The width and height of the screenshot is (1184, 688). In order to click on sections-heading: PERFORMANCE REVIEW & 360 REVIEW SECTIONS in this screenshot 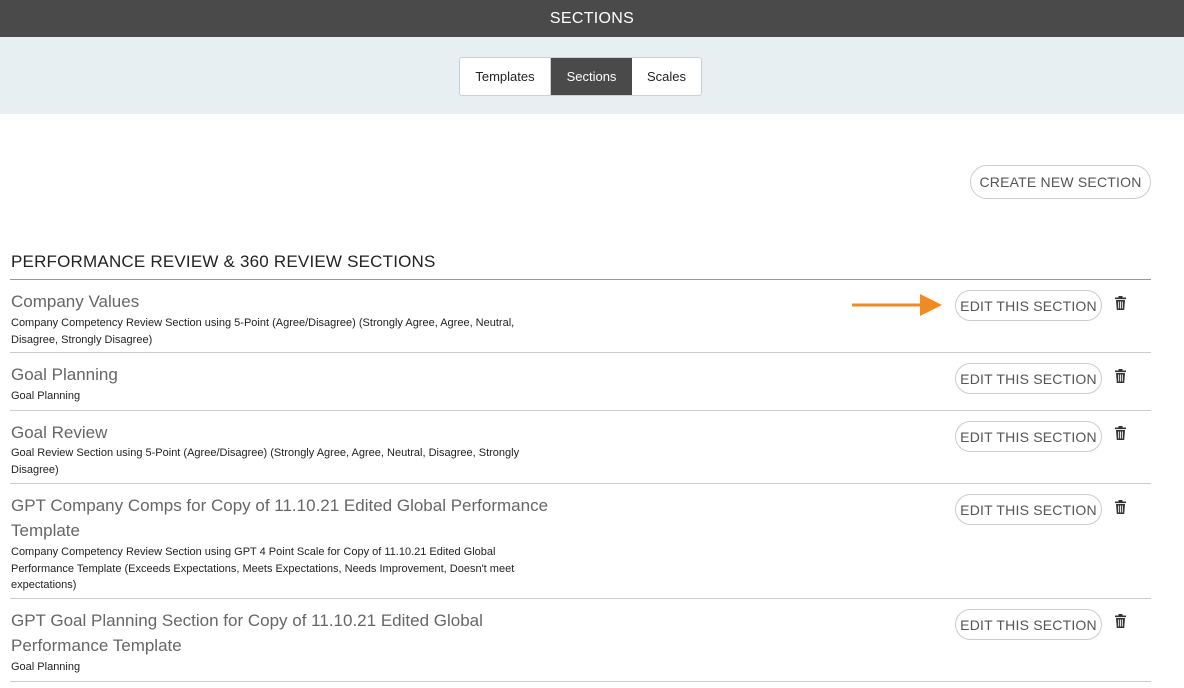, I will do `click(223, 261)`.